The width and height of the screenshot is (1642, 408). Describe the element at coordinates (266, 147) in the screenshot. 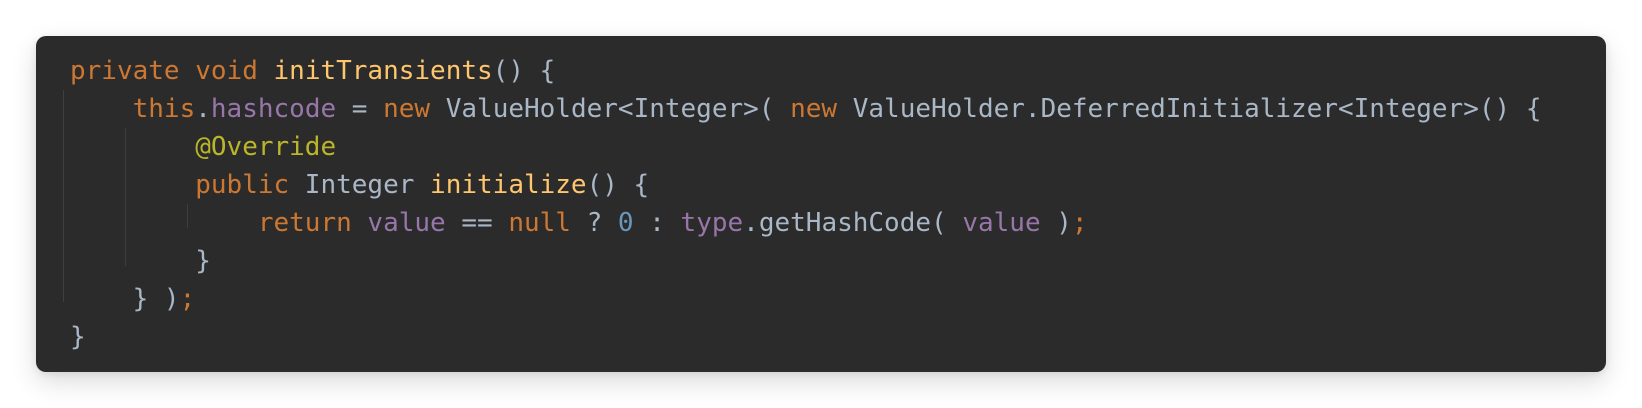

I see `code-token-annotation: @Override` at that location.